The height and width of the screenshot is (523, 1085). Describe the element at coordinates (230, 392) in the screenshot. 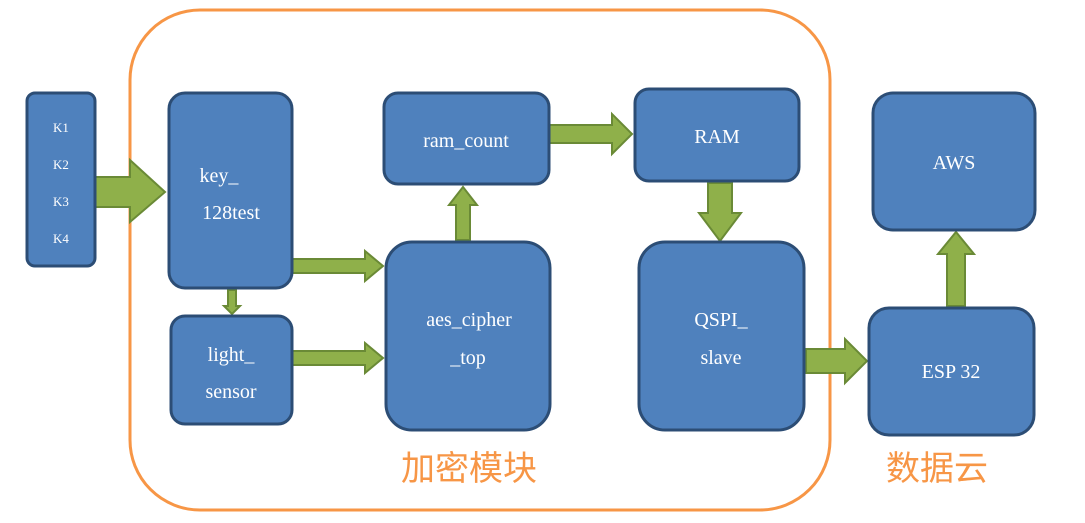

I see `lightsensor-label-line2: sensor` at that location.